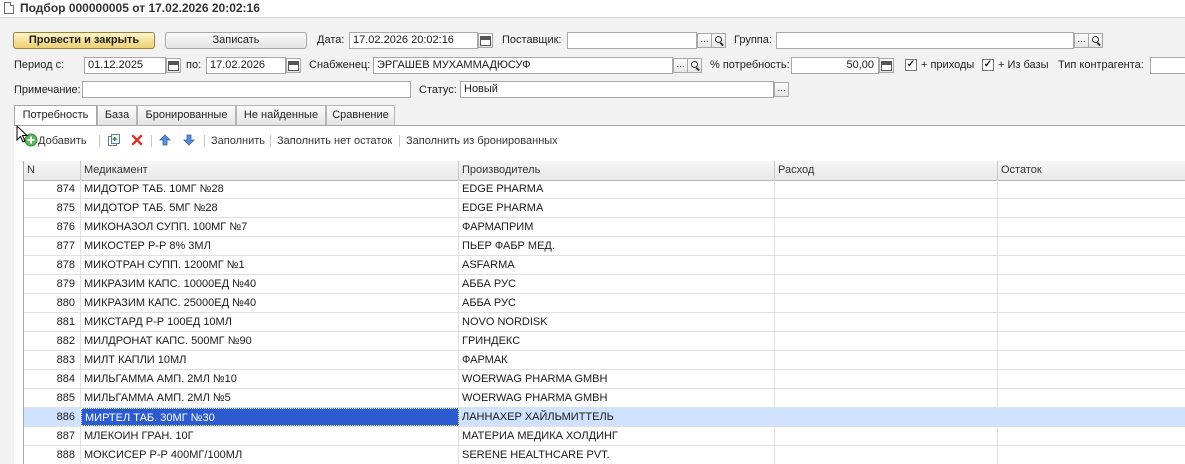 Image resolution: width=1185 pixels, height=464 pixels. Describe the element at coordinates (617, 322) in the screenshot. I see `cell-manufacturer: NOVO NORDISK` at that location.